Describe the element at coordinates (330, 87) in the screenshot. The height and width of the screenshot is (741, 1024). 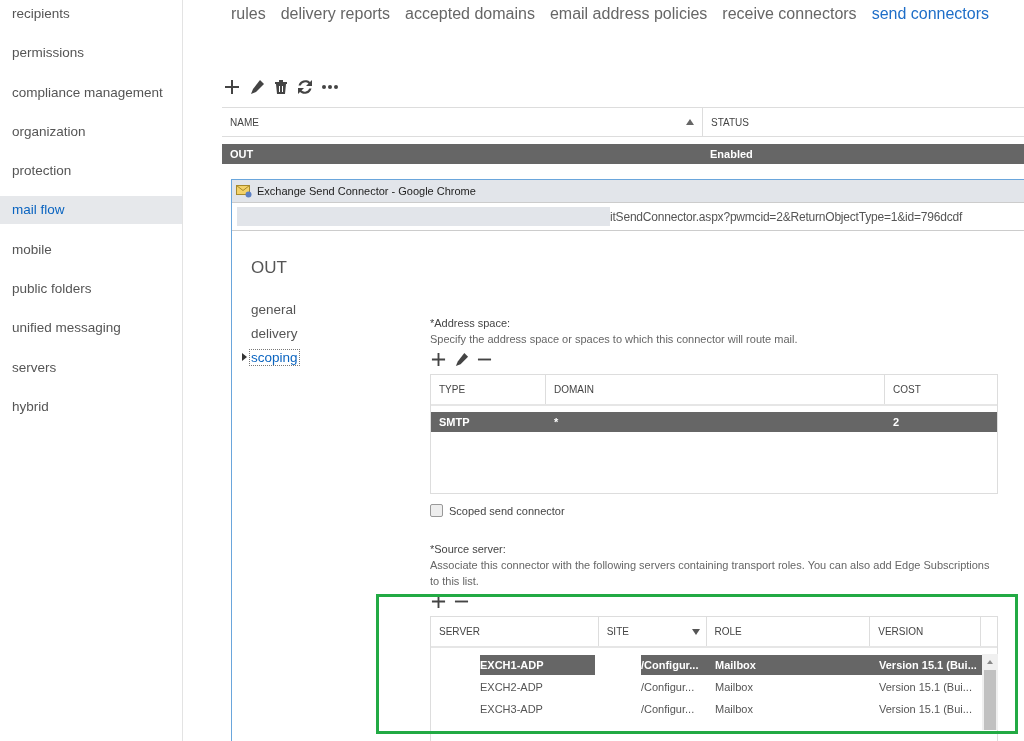
I see `more-icon` at that location.